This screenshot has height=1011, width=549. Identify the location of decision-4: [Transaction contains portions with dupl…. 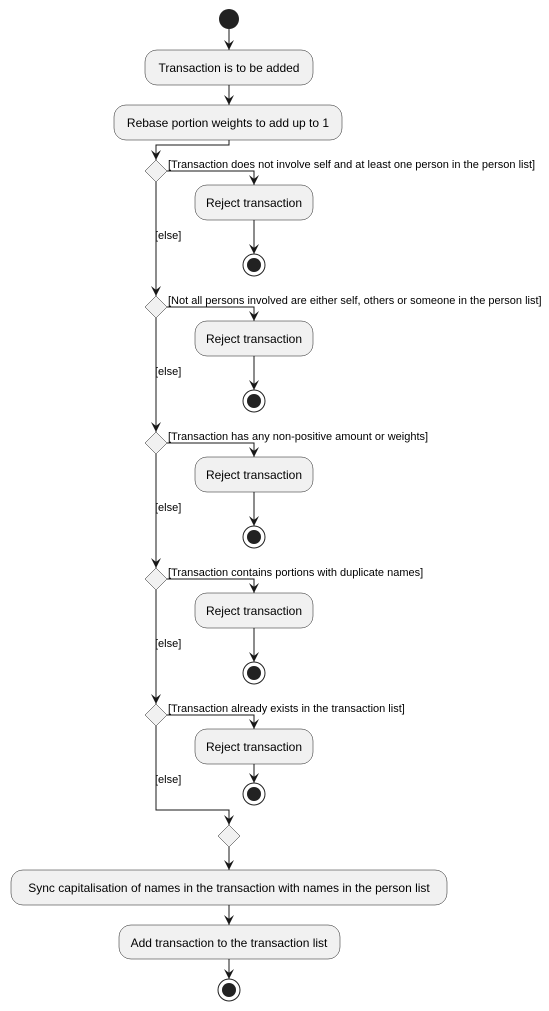
(283, 635).